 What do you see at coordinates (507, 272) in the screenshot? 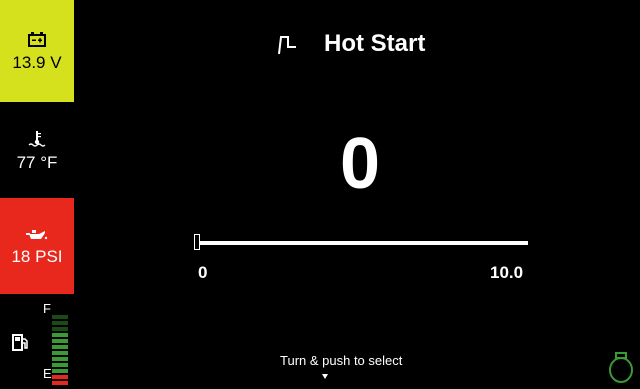
I see `slider-max-label: 10.0` at bounding box center [507, 272].